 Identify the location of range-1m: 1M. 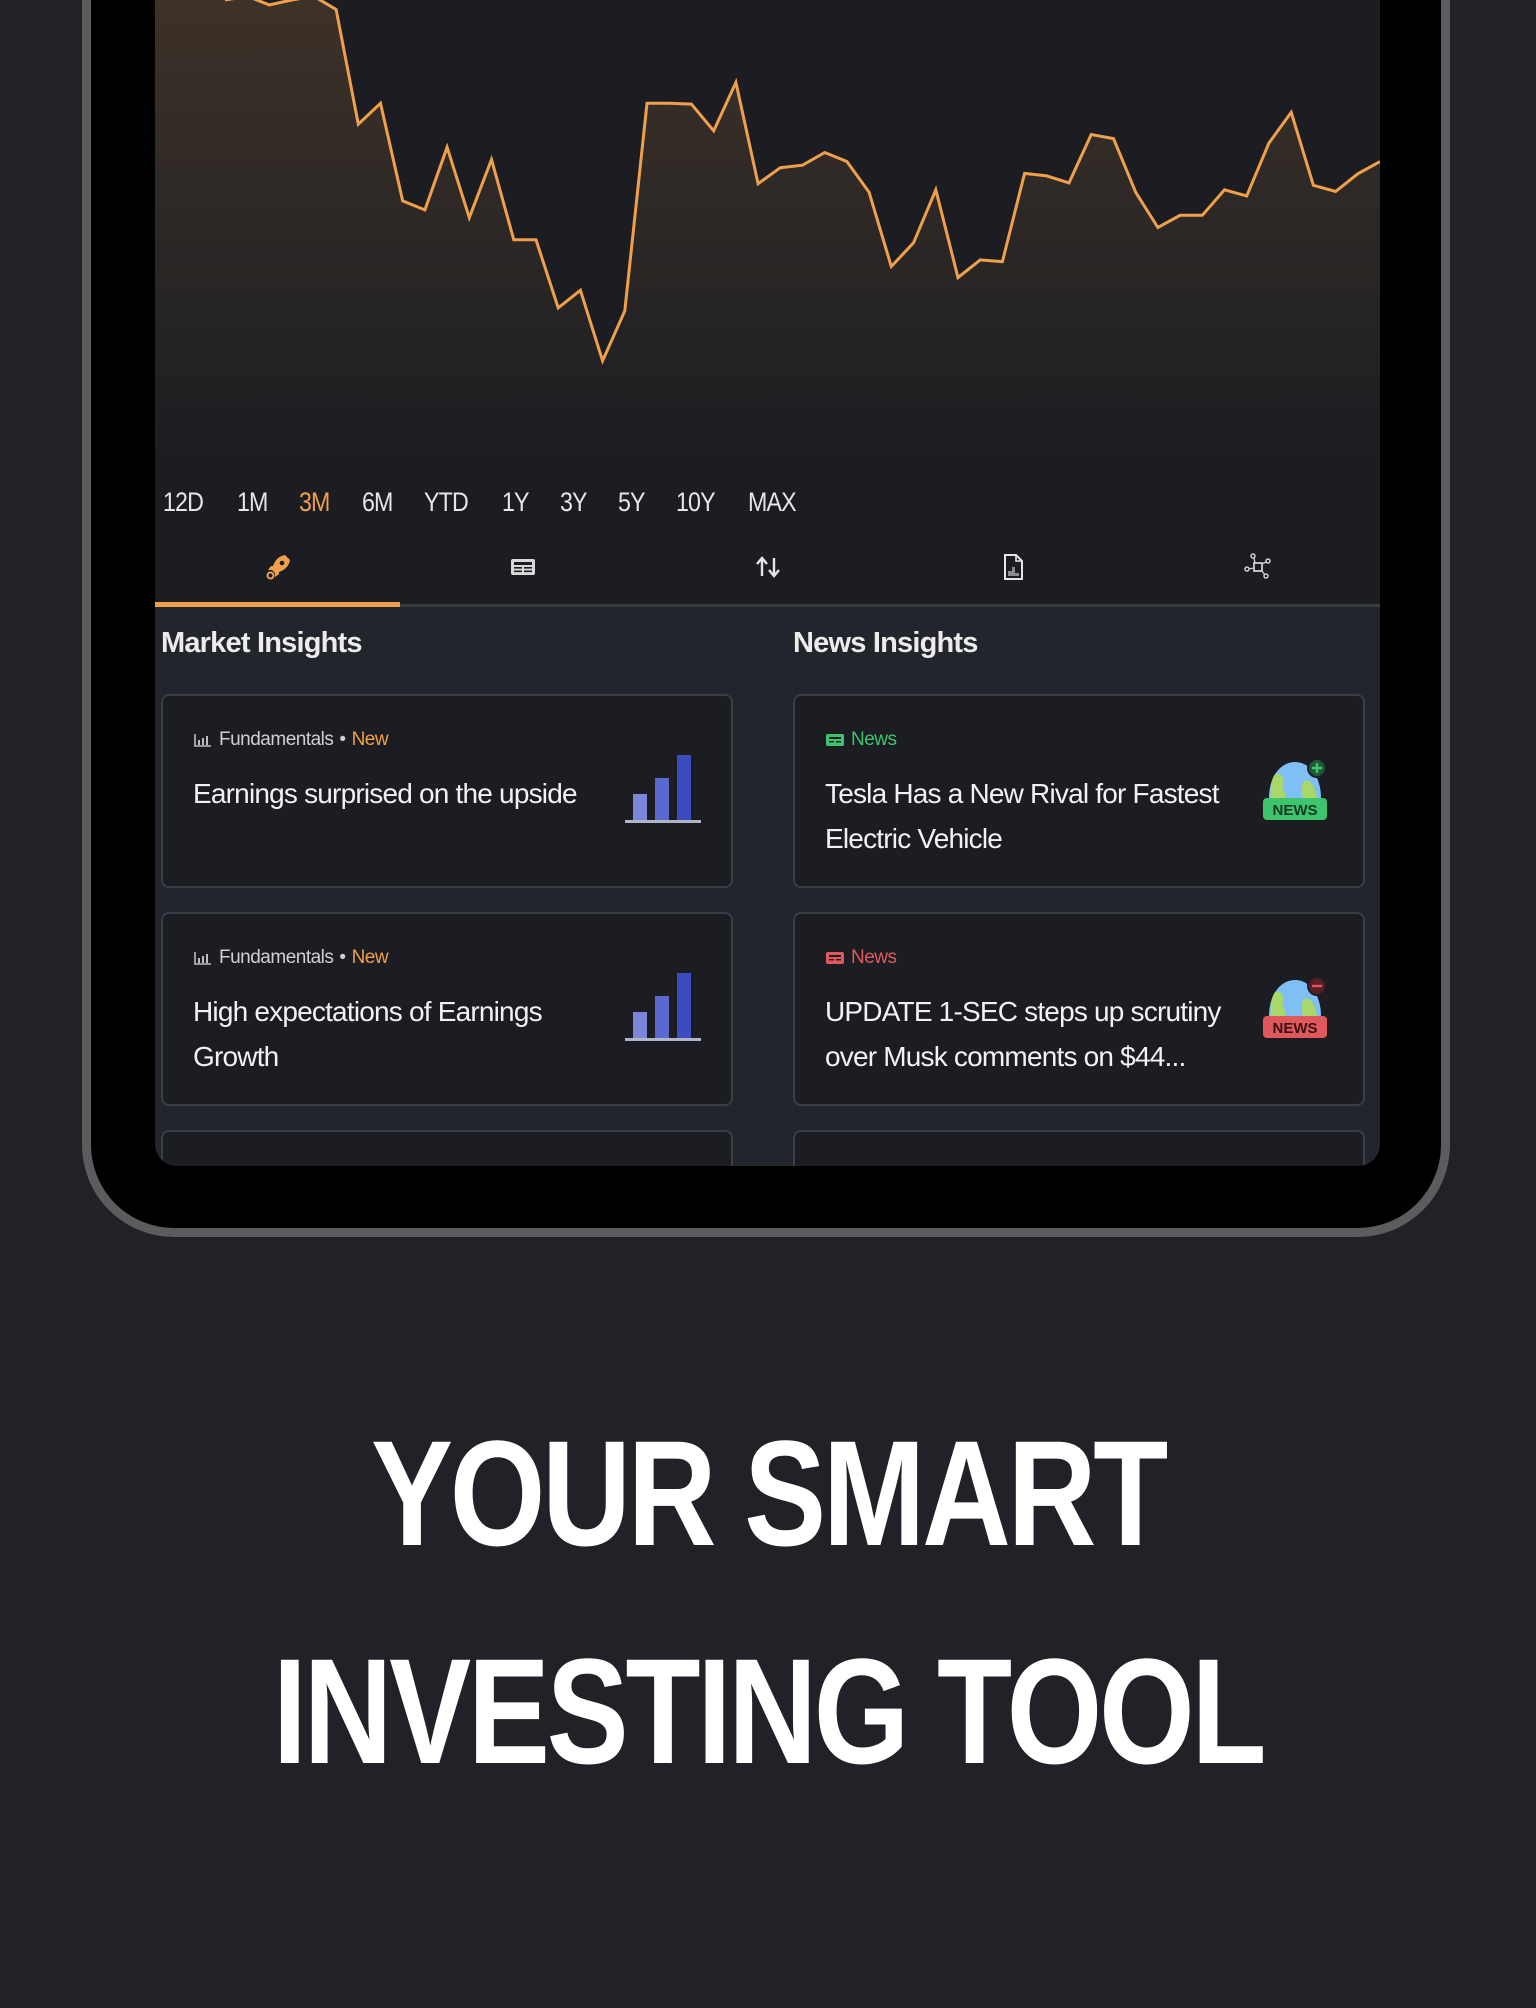
(252, 502).